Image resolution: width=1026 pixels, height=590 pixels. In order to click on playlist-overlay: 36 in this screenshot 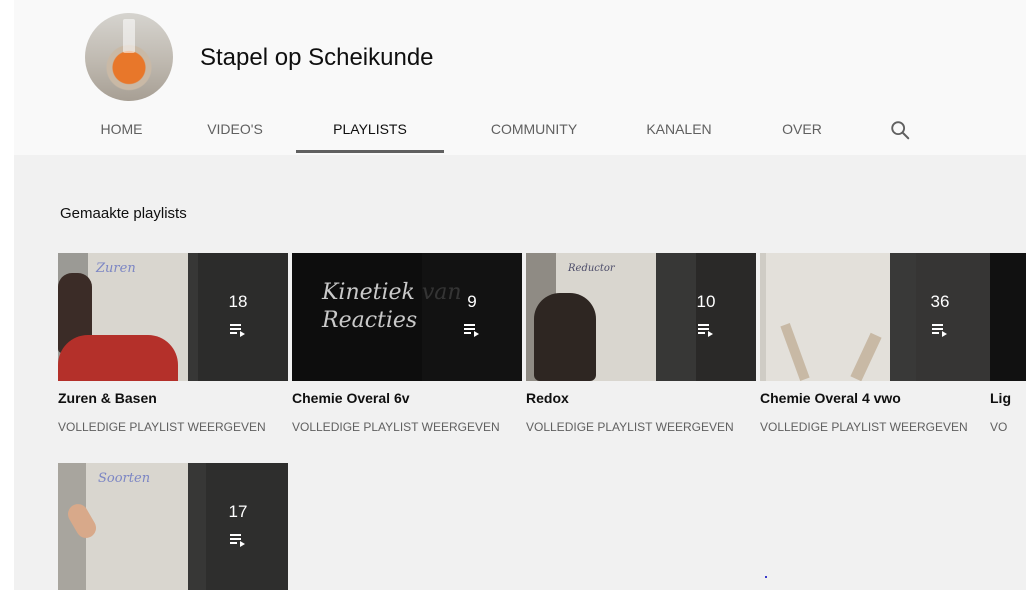, I will do `click(940, 317)`.